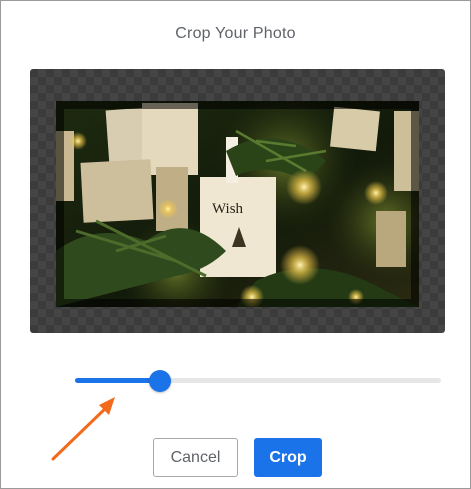 Image resolution: width=471 pixels, height=489 pixels. I want to click on zoom-slider, so click(258, 381).